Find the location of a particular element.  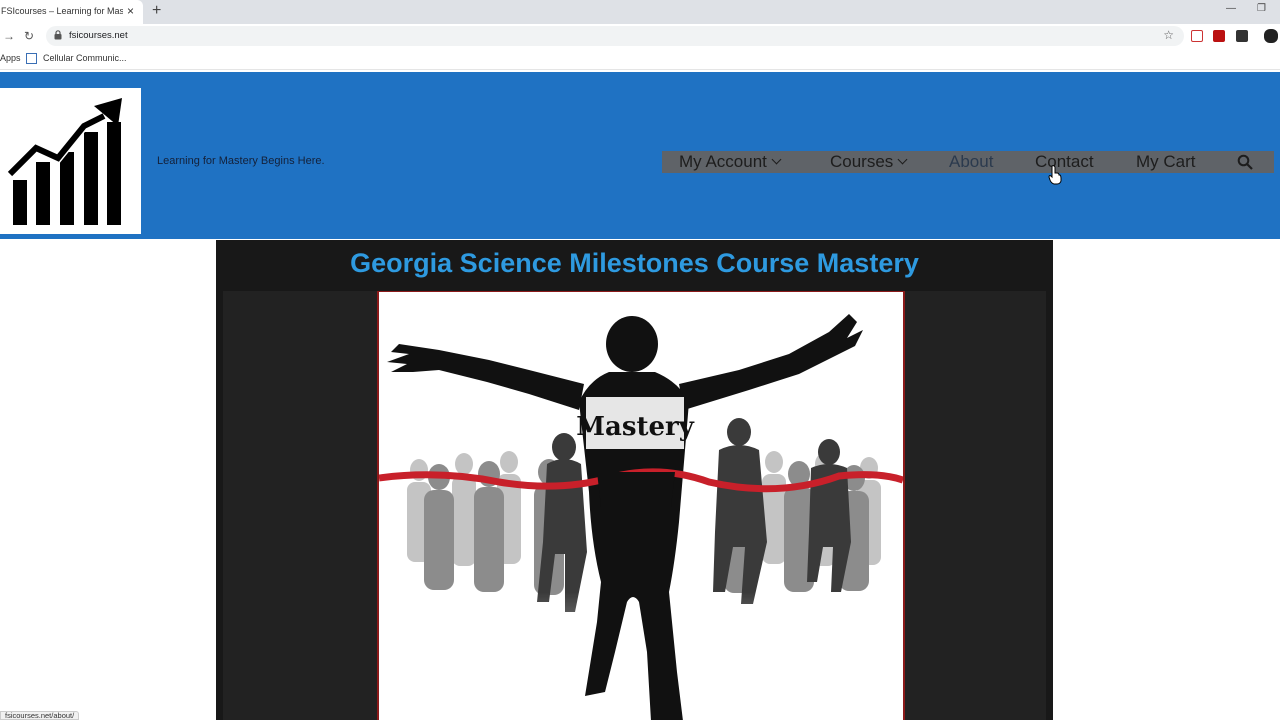

page-icon is located at coordinates (31, 58).